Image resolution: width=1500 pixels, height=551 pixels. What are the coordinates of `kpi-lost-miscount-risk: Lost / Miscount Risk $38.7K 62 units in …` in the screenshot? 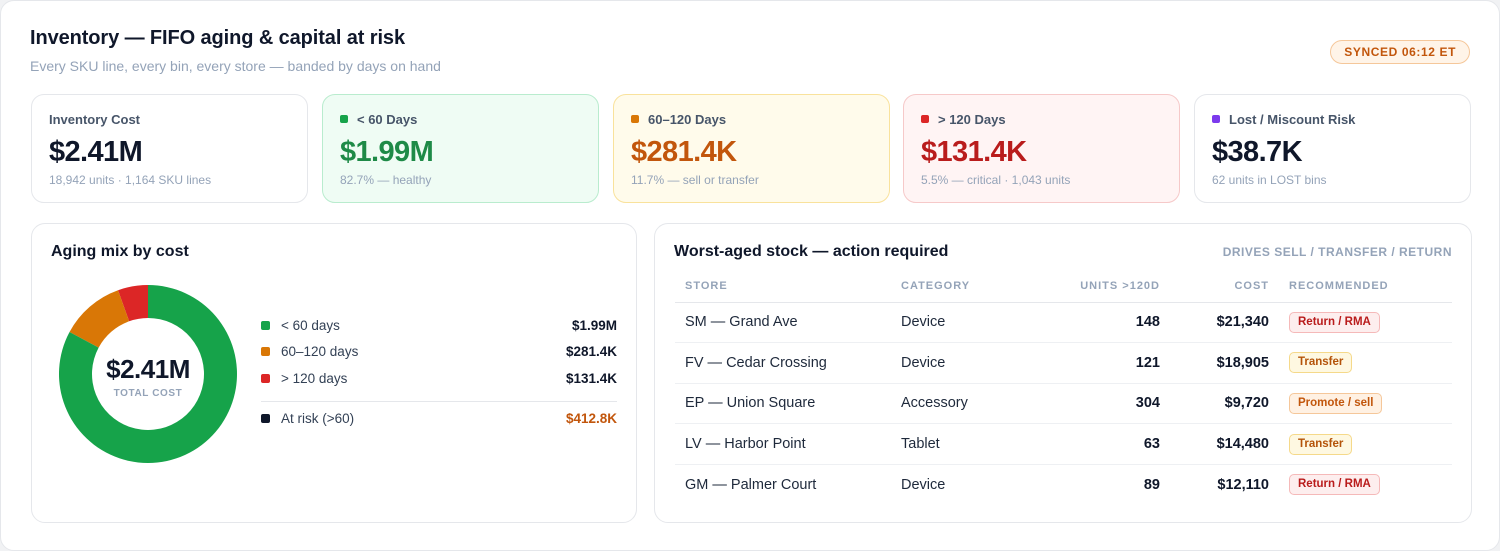 It's located at (1332, 148).